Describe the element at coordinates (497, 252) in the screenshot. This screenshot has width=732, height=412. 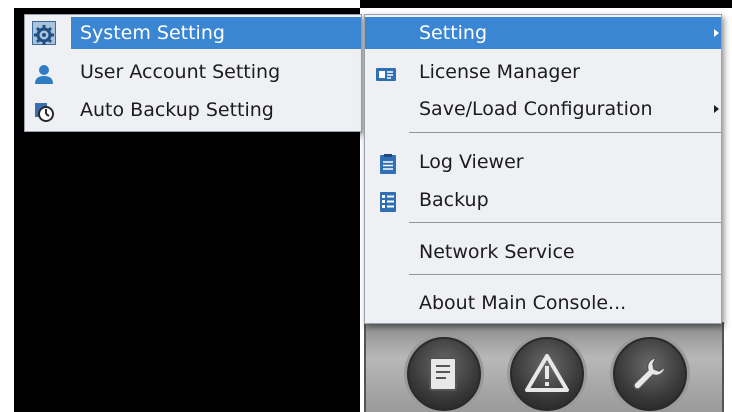
I see `menu-item-label: Network Service` at that location.